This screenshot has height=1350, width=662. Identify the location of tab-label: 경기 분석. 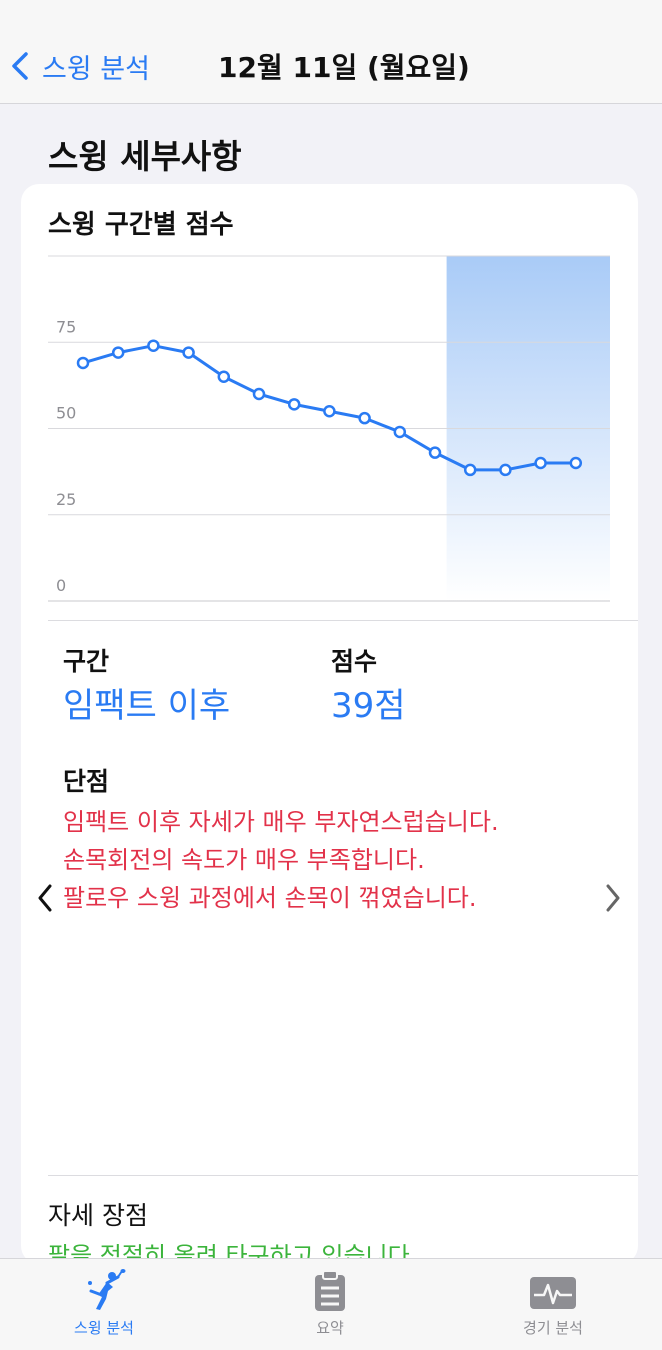
(553, 1328).